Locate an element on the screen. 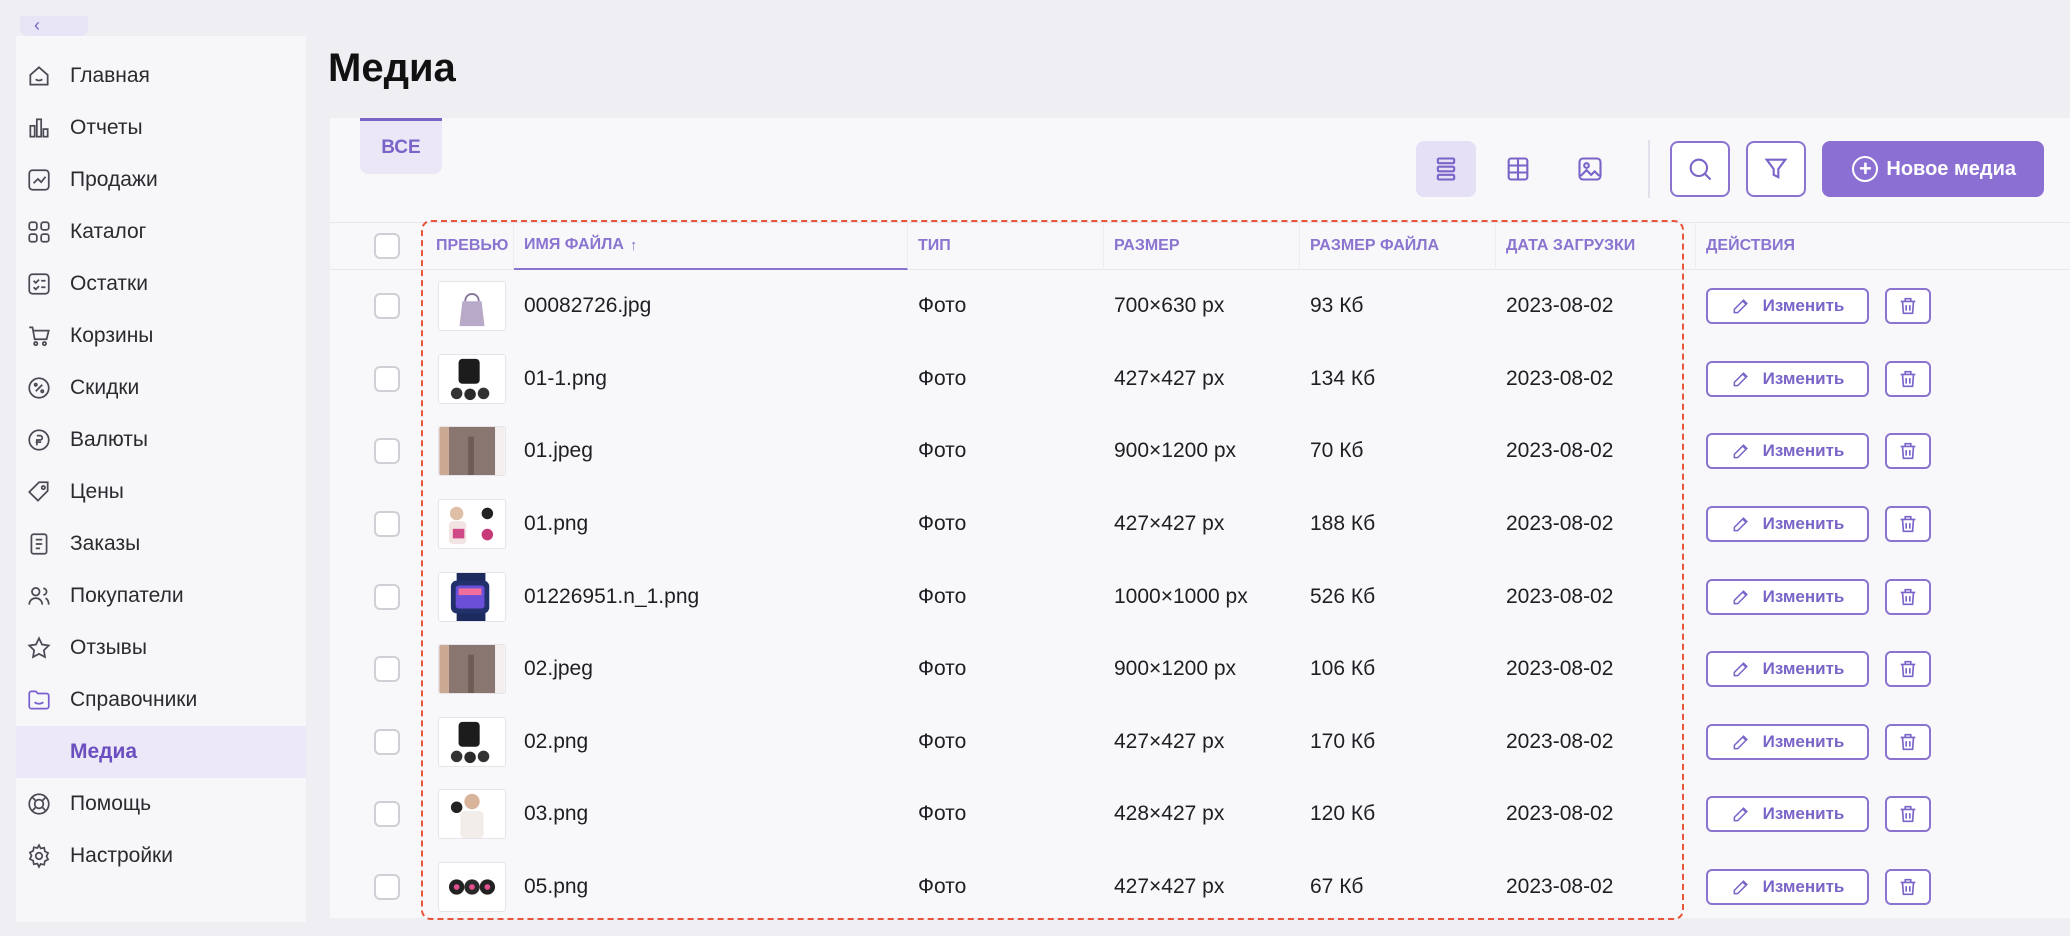 This screenshot has height=936, width=2070. star-icon is located at coordinates (39, 648).